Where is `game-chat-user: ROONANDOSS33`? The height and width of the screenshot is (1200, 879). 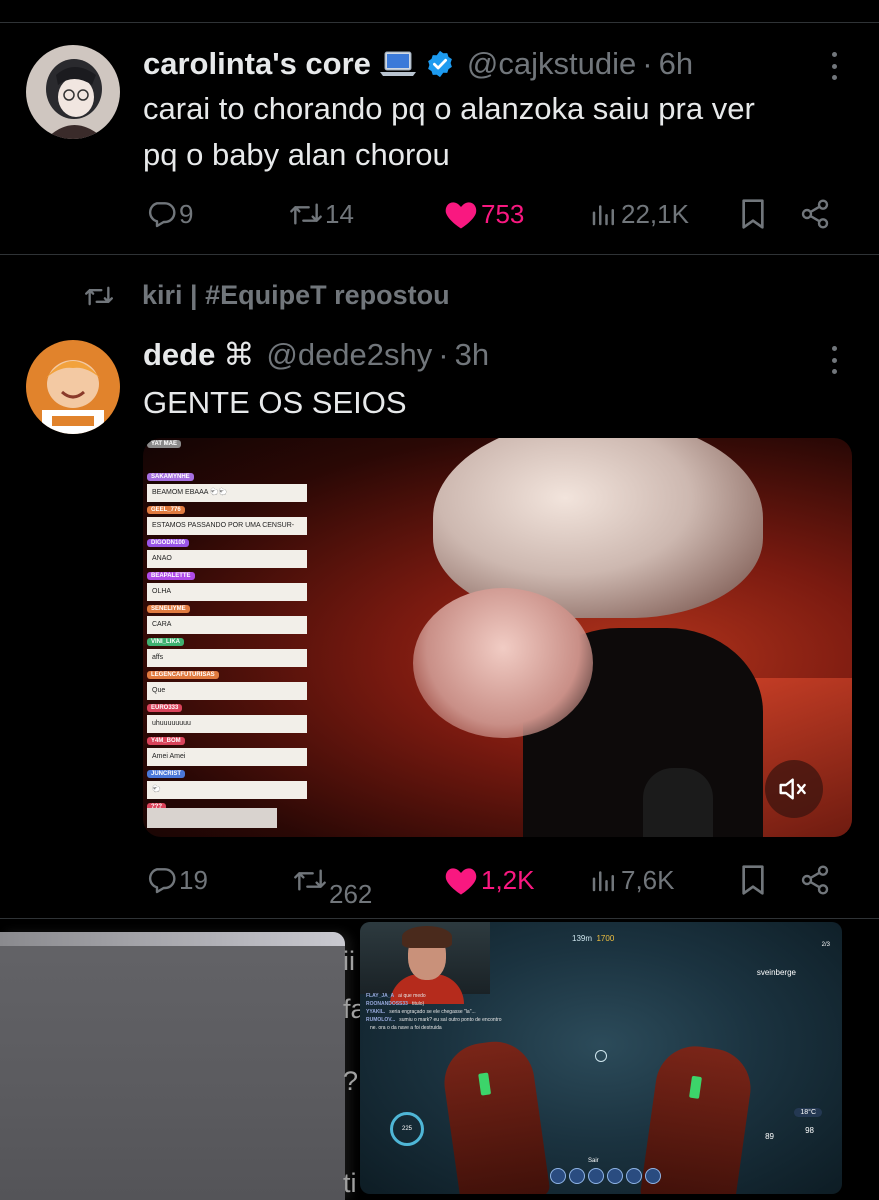
game-chat-user: ROONANDOSS33 is located at coordinates (387, 1004).